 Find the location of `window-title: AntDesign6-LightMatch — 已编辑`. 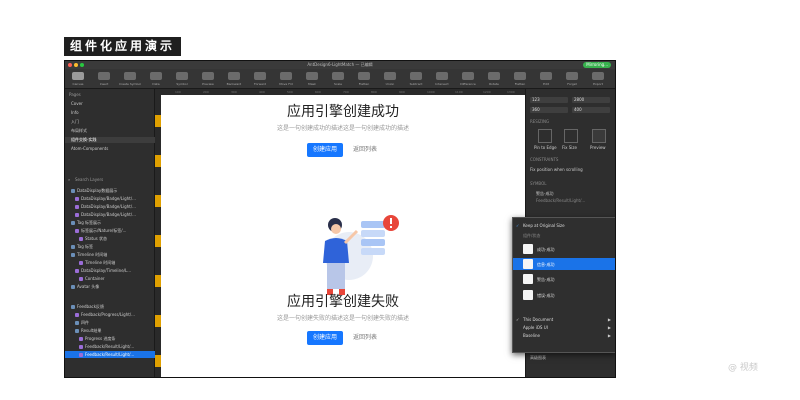

window-title: AntDesign6-LightMatch — 已编辑 is located at coordinates (340, 64).